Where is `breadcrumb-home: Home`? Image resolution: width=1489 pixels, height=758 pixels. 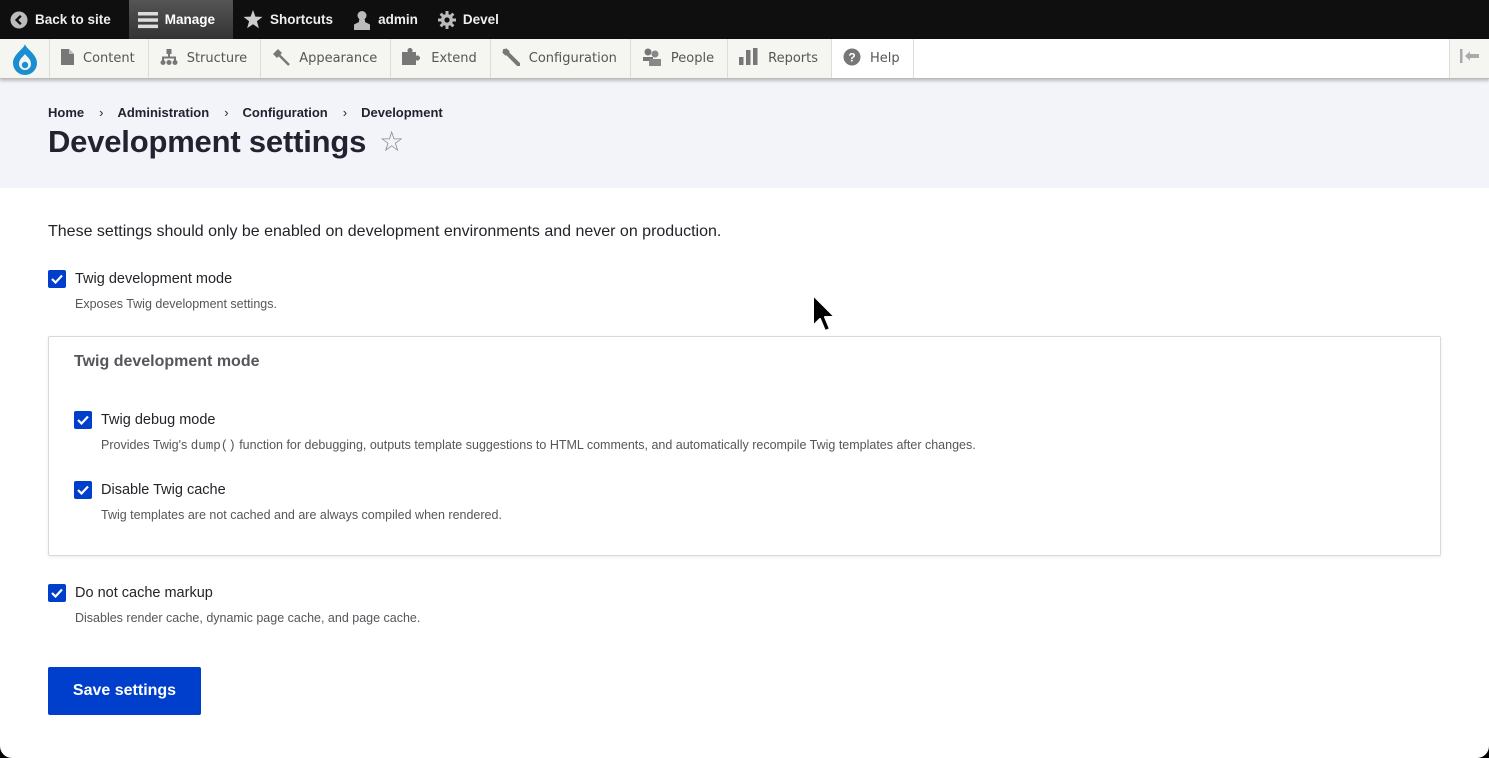
breadcrumb-home: Home is located at coordinates (66, 112).